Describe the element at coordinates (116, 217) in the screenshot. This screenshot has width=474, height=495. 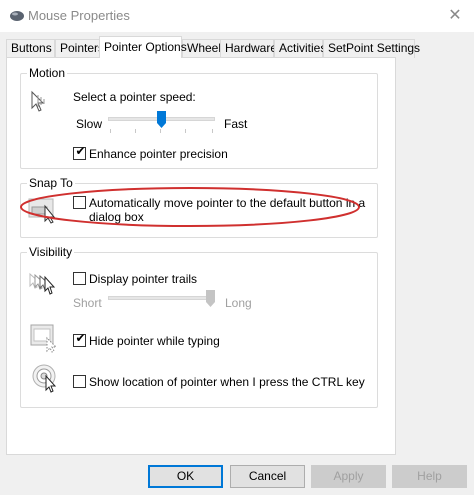
I see `snap-to-default-label-cont: dialog box` at that location.